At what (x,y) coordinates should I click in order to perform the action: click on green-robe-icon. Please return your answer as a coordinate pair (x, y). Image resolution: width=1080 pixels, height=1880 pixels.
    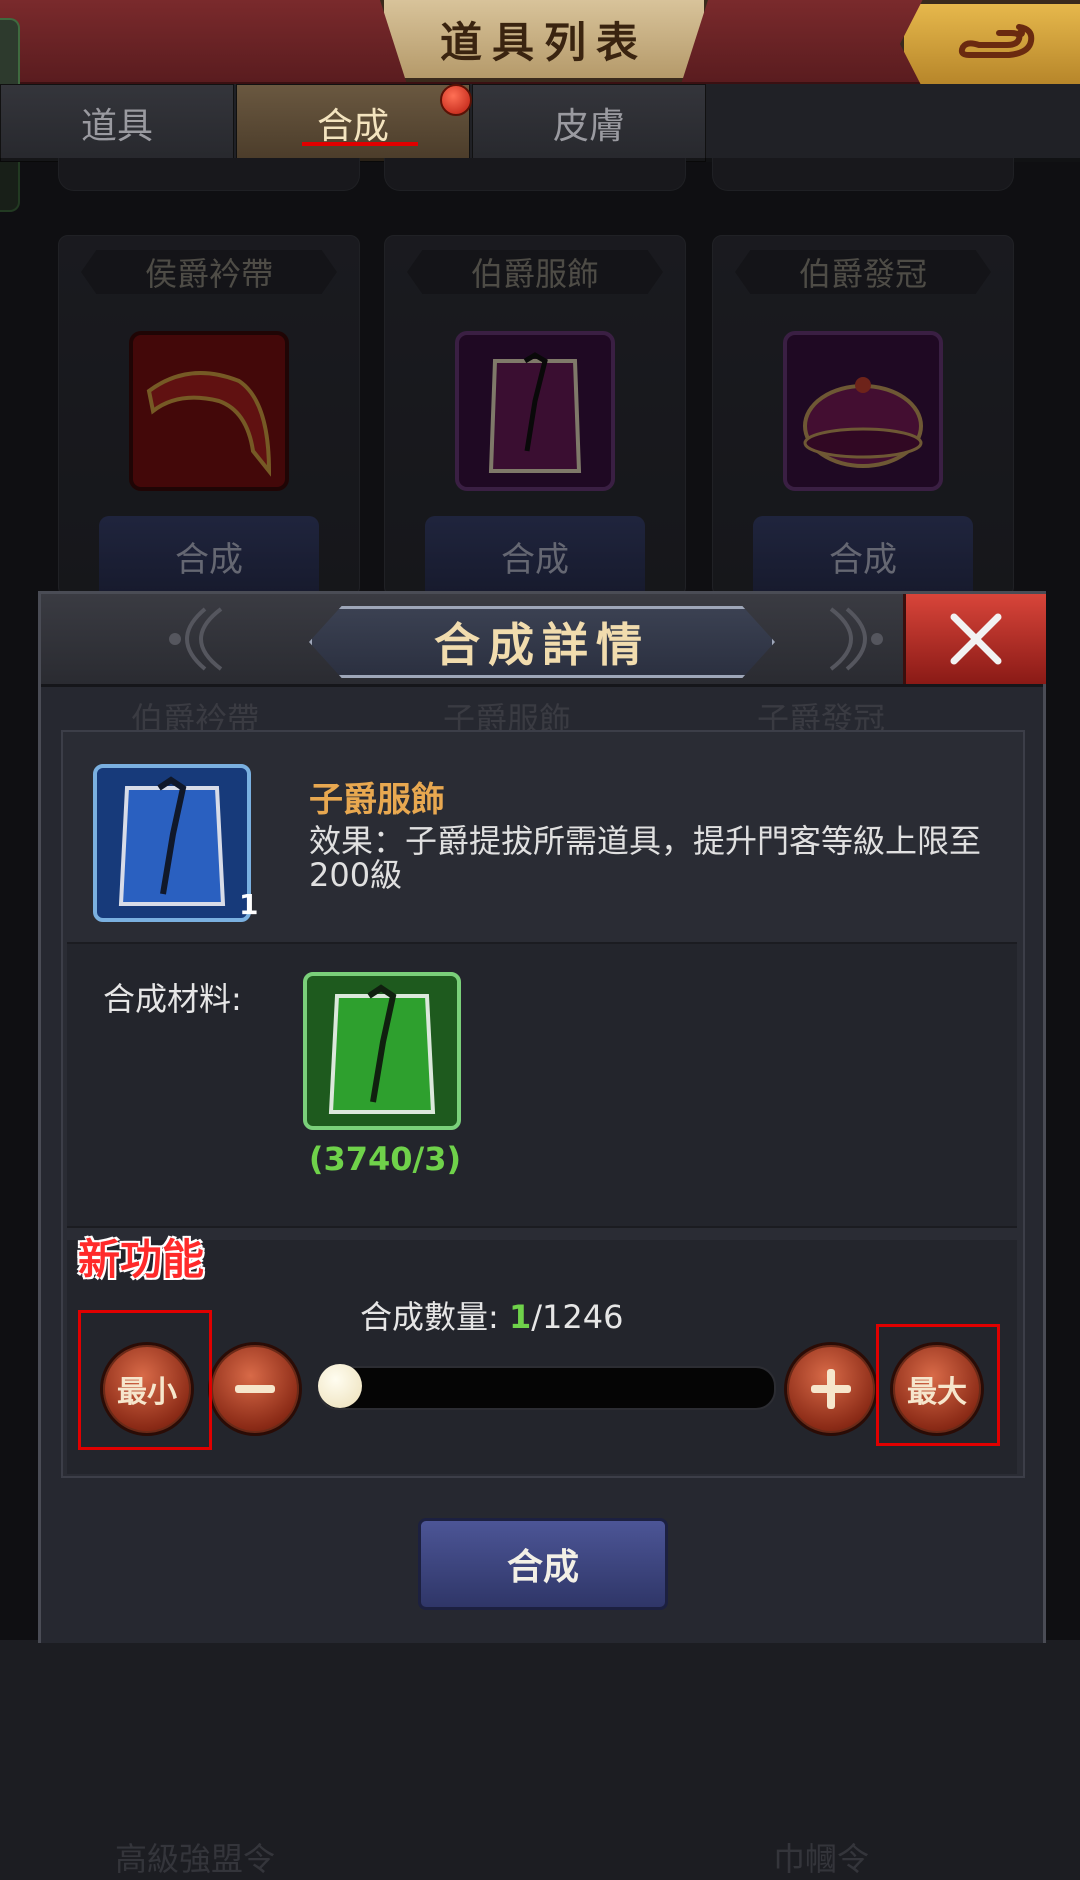
    Looking at the image, I should click on (382, 1051).